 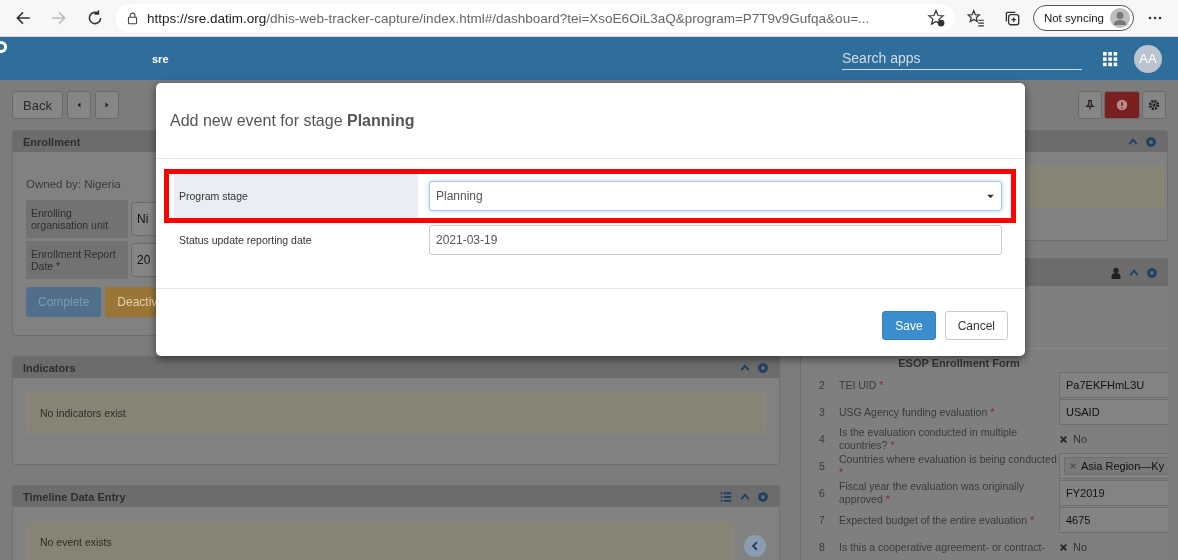 What do you see at coordinates (380, 540) in the screenshot?
I see `empty-message: No event exists` at bounding box center [380, 540].